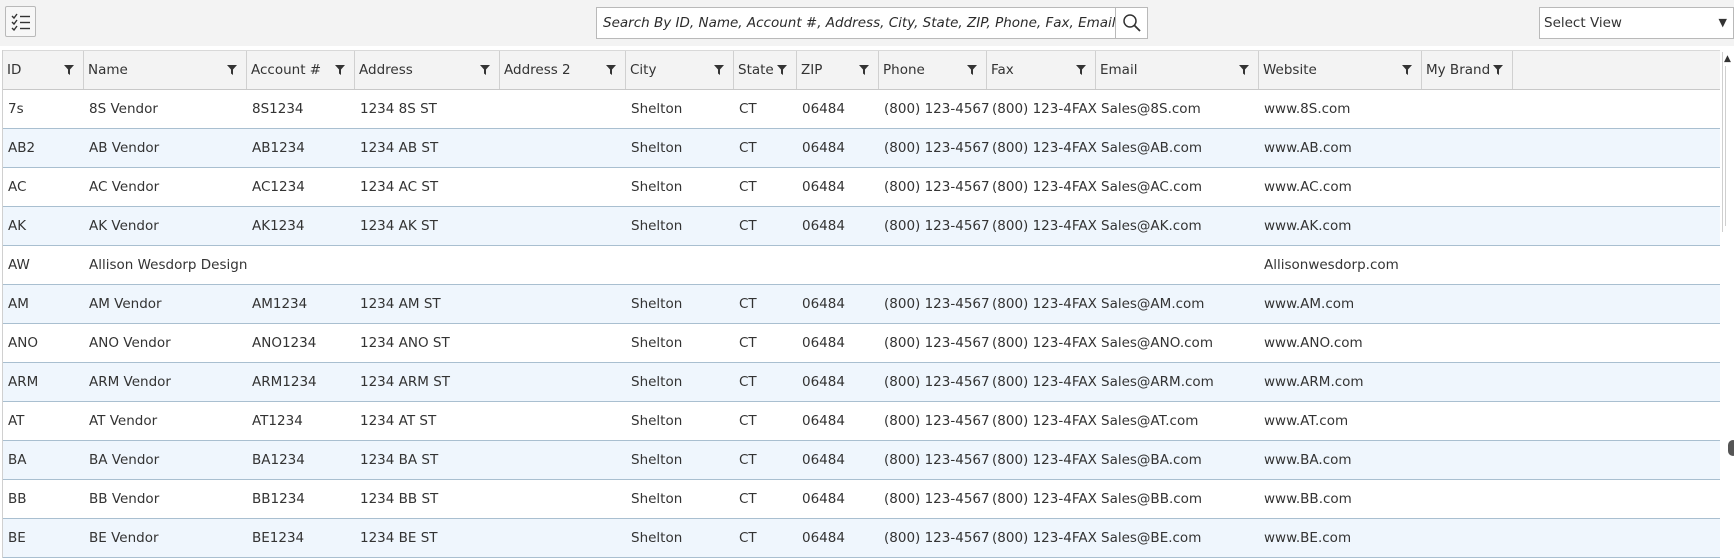 Image resolution: width=1734 pixels, height=558 pixels. Describe the element at coordinates (1616, 70) in the screenshot. I see `column-header-filler` at that location.